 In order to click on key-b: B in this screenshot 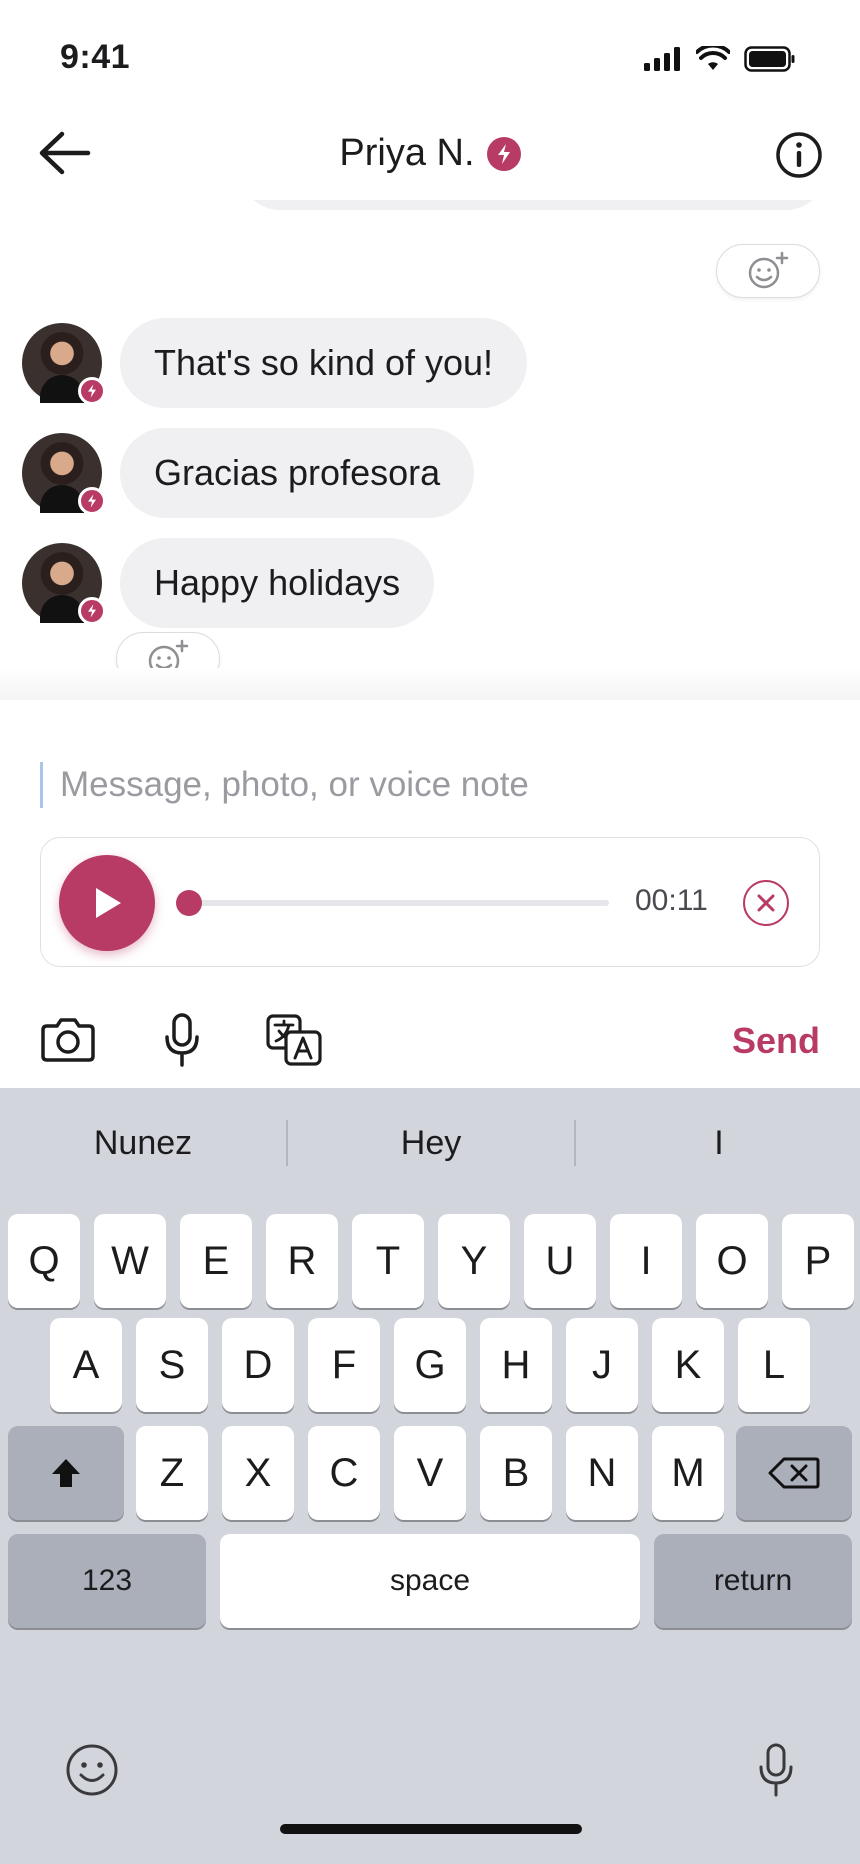, I will do `click(516, 1473)`.